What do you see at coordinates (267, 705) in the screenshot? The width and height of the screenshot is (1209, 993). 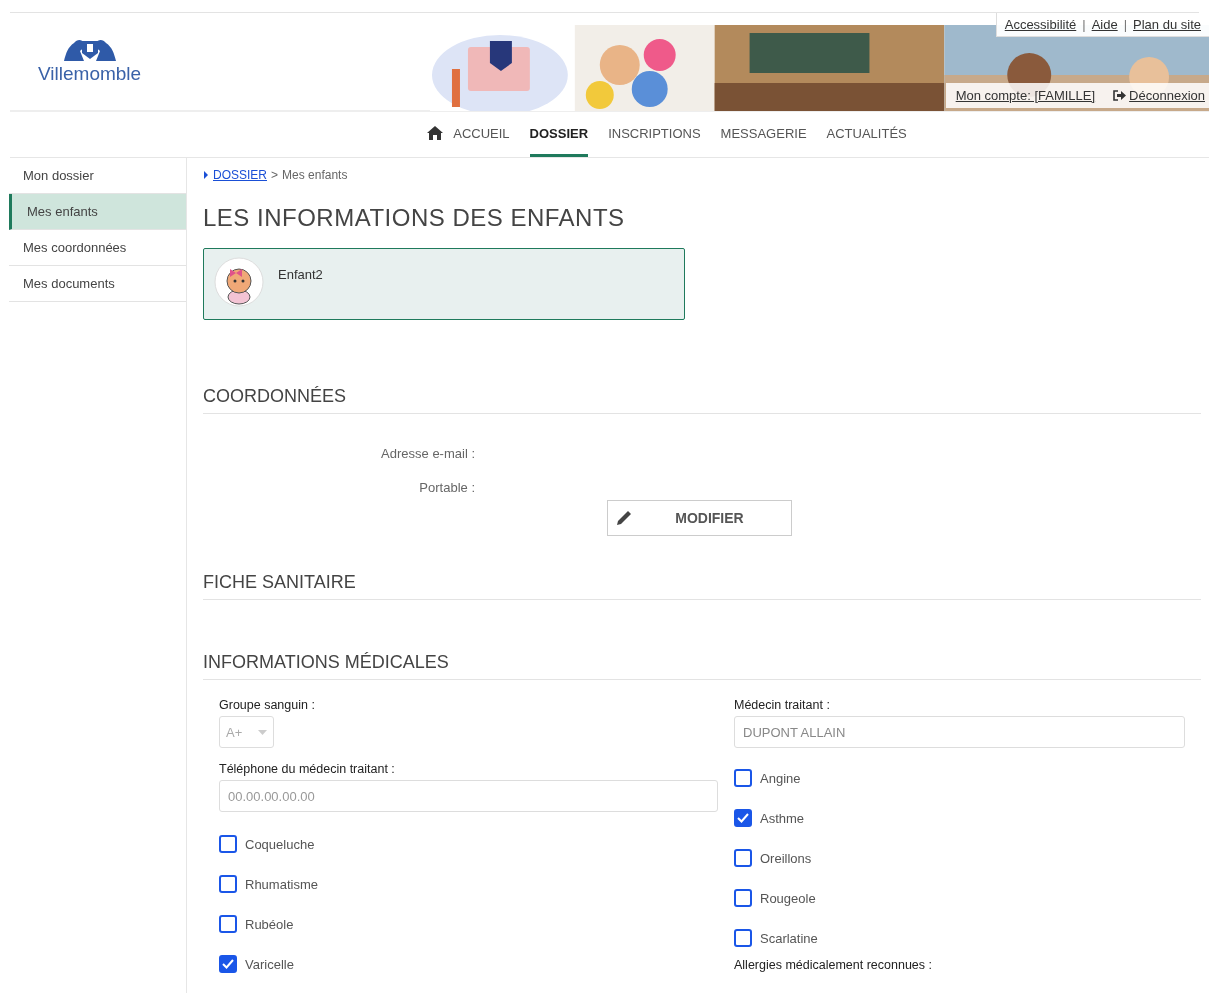 I see `field-label: Groupe sanguin :` at bounding box center [267, 705].